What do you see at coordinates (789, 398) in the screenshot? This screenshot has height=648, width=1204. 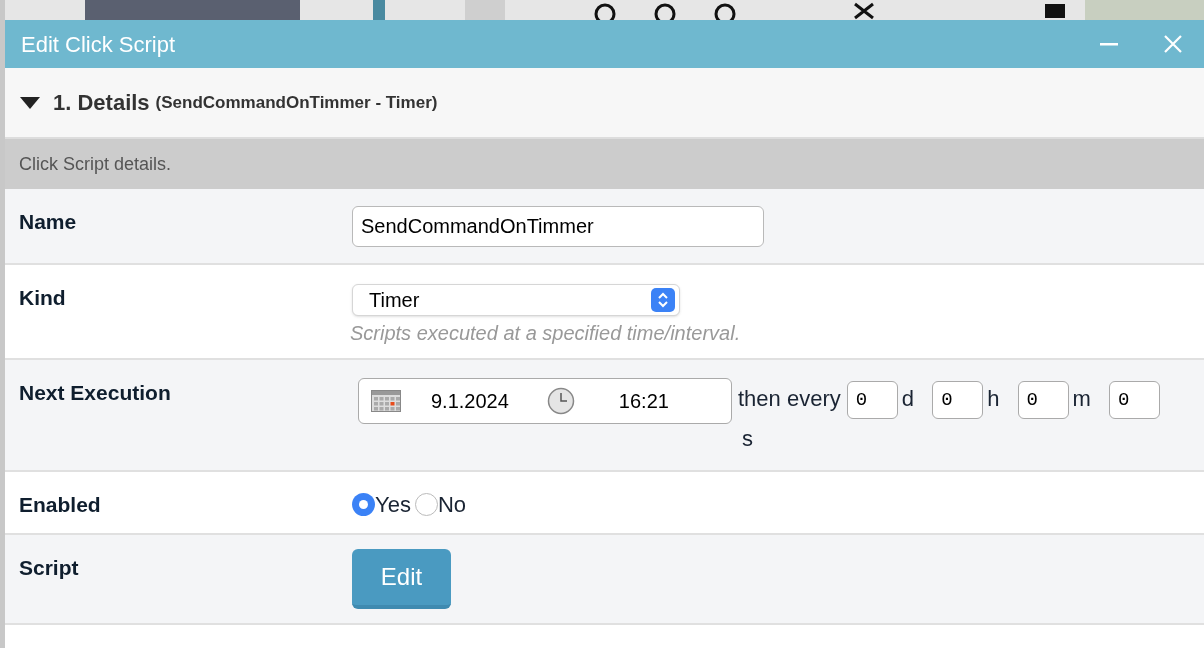 I see `interval-label: then every` at bounding box center [789, 398].